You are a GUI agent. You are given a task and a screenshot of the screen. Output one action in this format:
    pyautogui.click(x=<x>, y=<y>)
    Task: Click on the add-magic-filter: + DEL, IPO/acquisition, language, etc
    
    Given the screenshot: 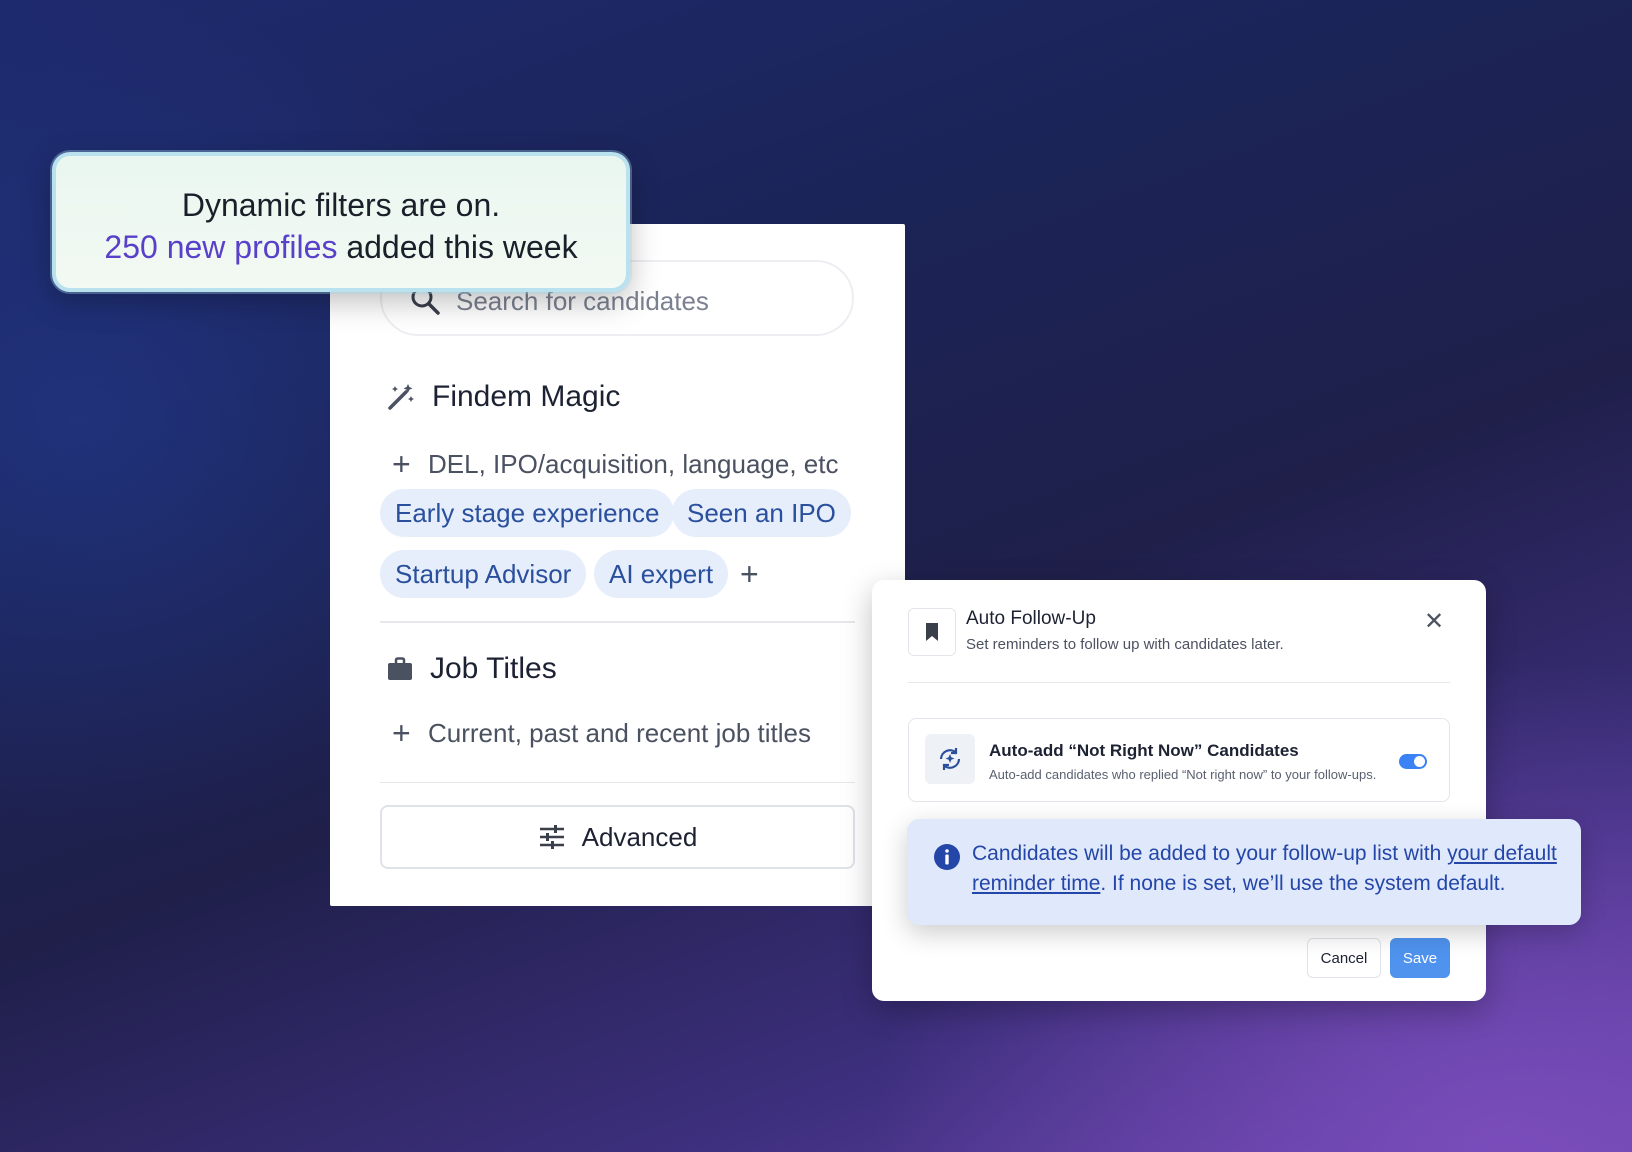 What is the action you would take?
    pyautogui.click(x=615, y=464)
    